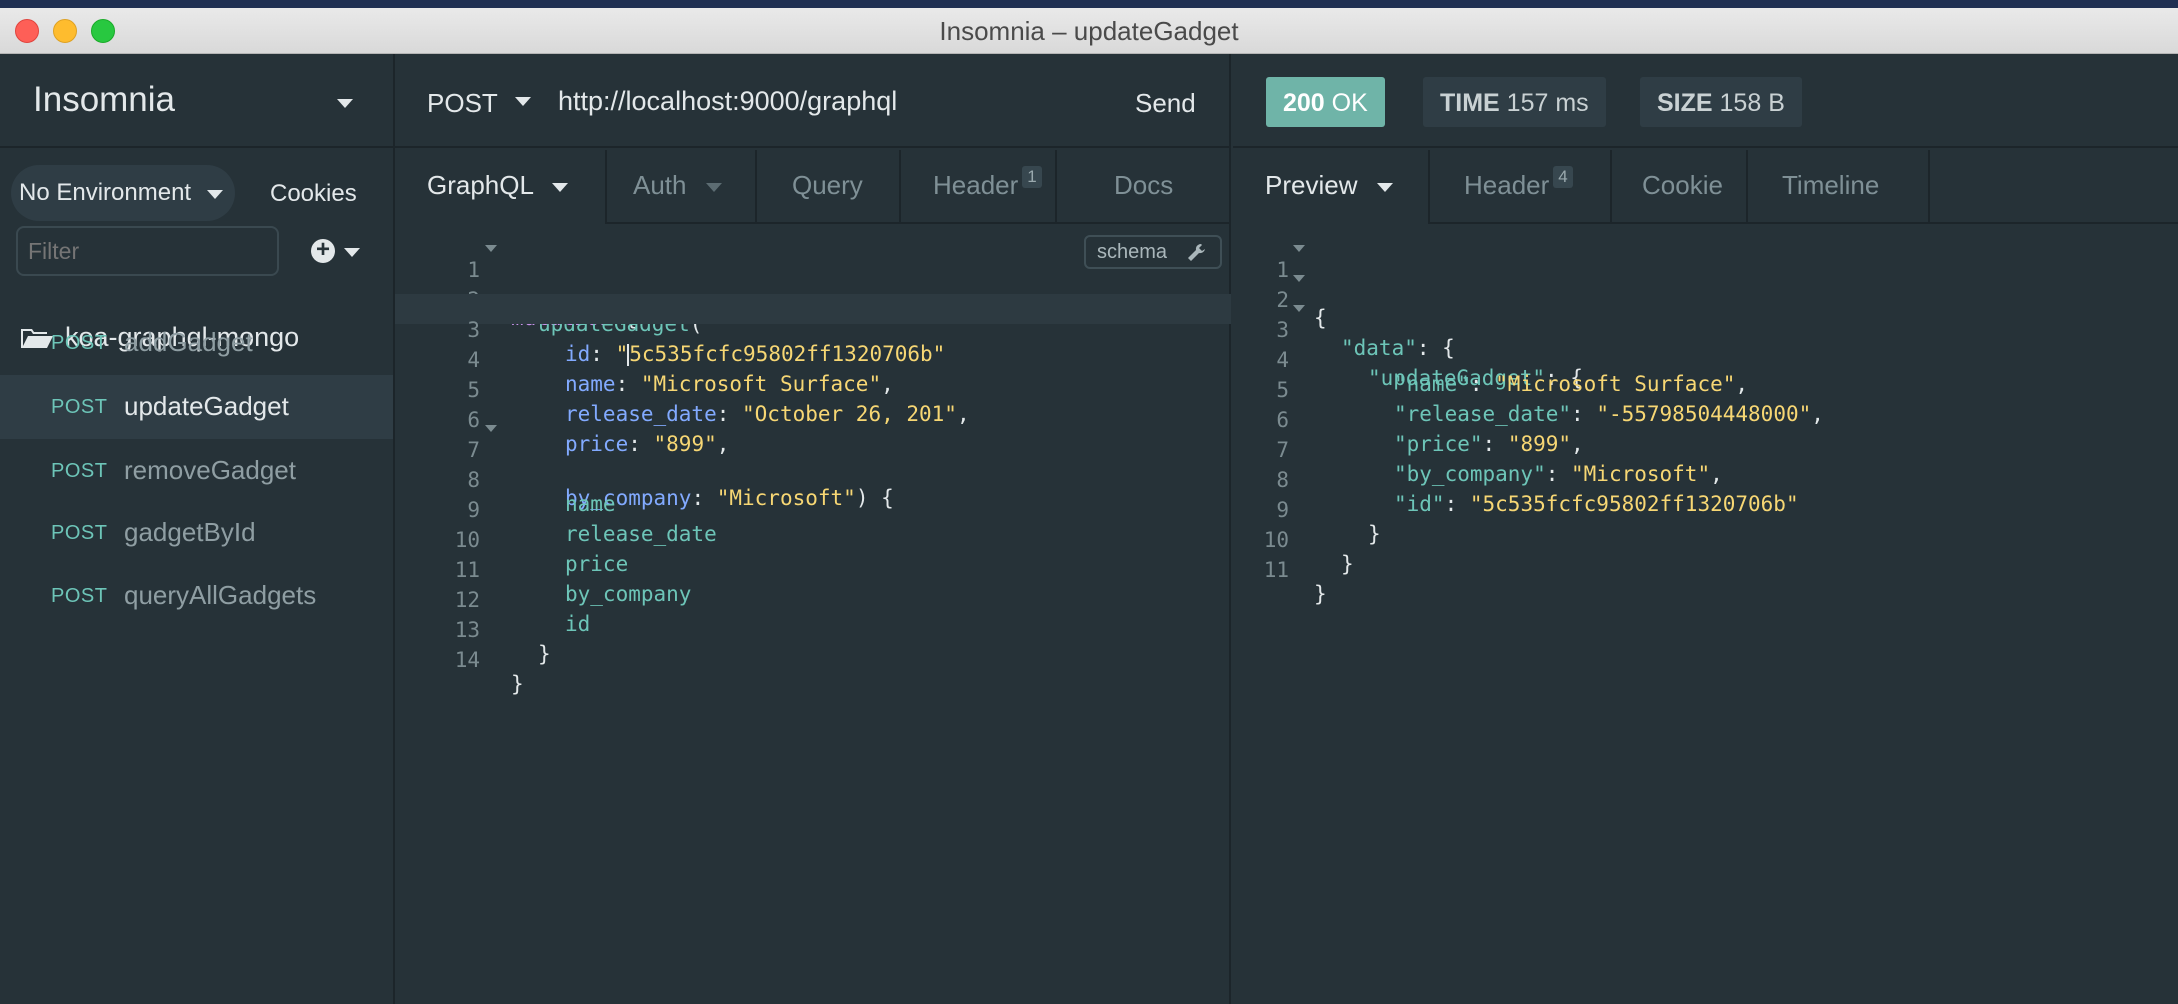  What do you see at coordinates (1705, 480) in the screenshot?
I see `code-line: 8 "id": "5c535fcfc95802ff1320706b"` at bounding box center [1705, 480].